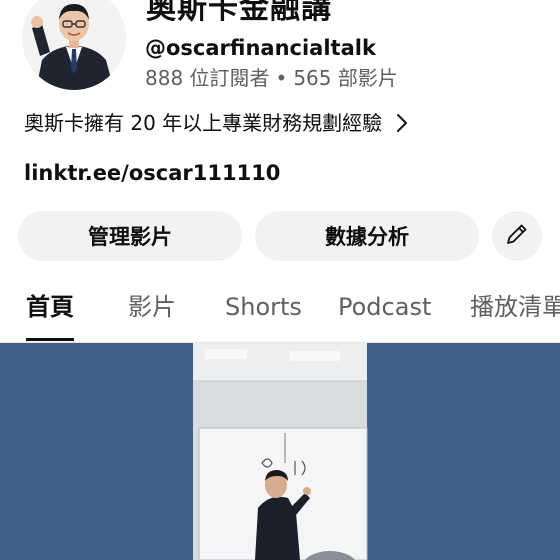  I want to click on channel-name: 奧斯卡金融講, so click(239, 13).